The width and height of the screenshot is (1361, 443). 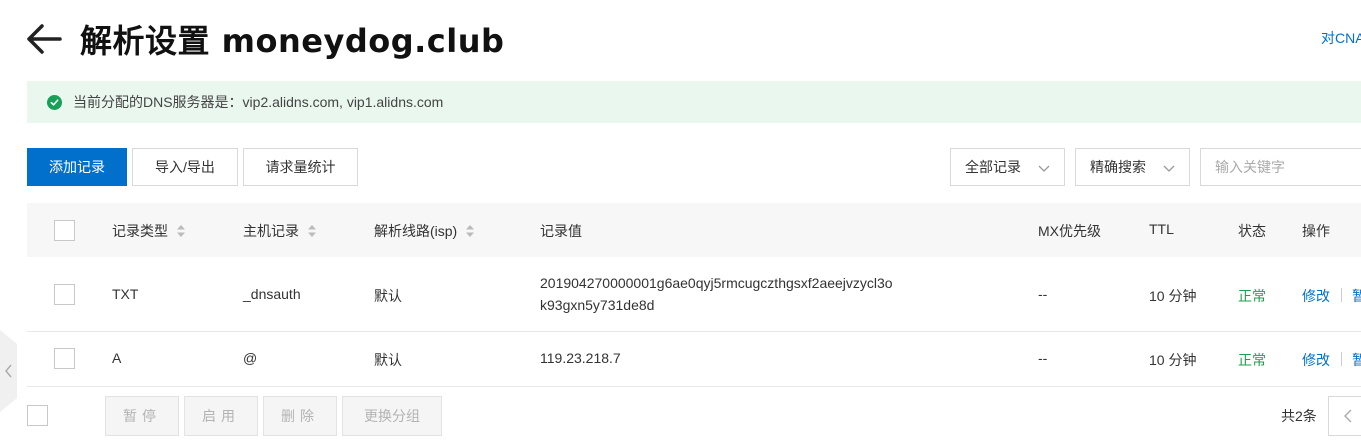 What do you see at coordinates (1348, 416) in the screenshot?
I see `chevron-left-icon` at bounding box center [1348, 416].